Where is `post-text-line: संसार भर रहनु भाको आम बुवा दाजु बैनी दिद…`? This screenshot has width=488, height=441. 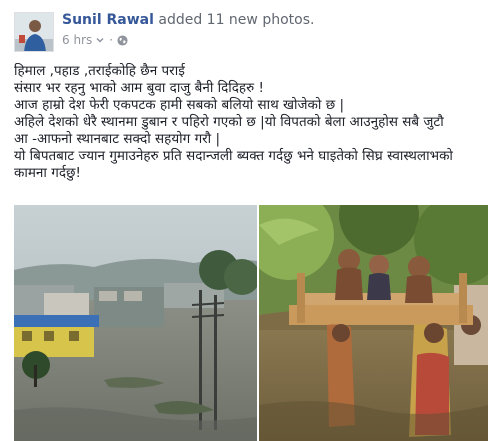 post-text-line: संसार भर रहनु भाको आम बुवा दाजु बैनी दिद… is located at coordinates (139, 88).